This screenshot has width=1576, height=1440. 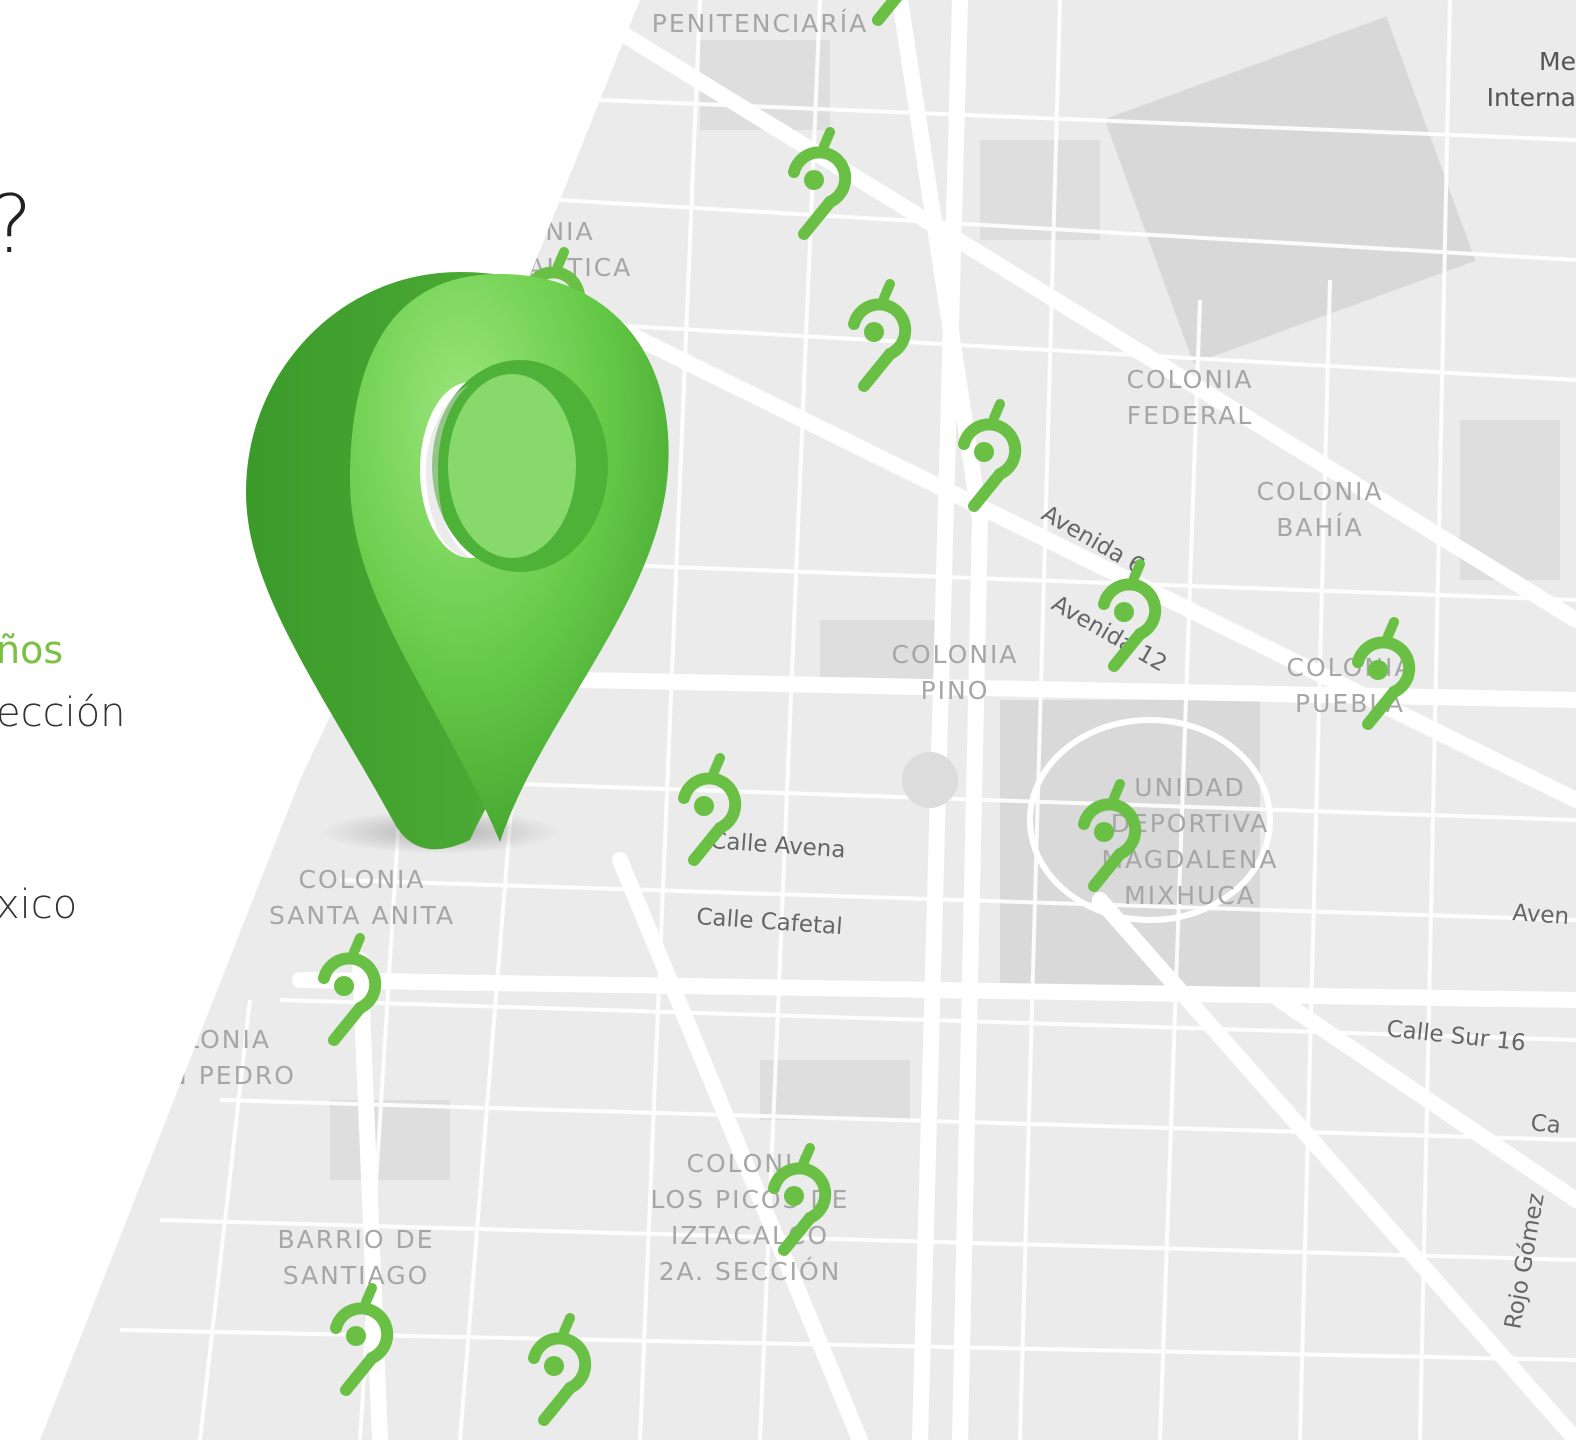 What do you see at coordinates (1531, 97) in the screenshot?
I see `label-airport-2: Interna` at bounding box center [1531, 97].